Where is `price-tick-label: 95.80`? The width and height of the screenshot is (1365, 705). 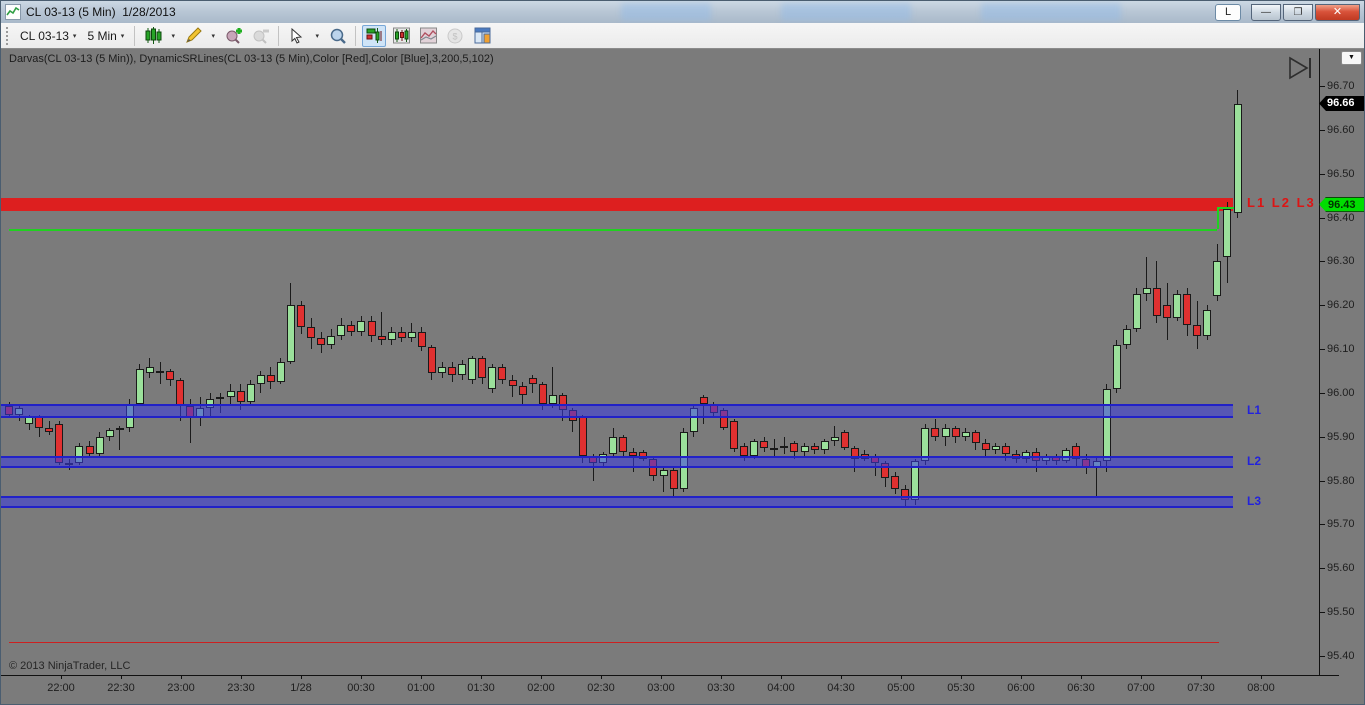
price-tick-label: 95.80 is located at coordinates (1341, 480).